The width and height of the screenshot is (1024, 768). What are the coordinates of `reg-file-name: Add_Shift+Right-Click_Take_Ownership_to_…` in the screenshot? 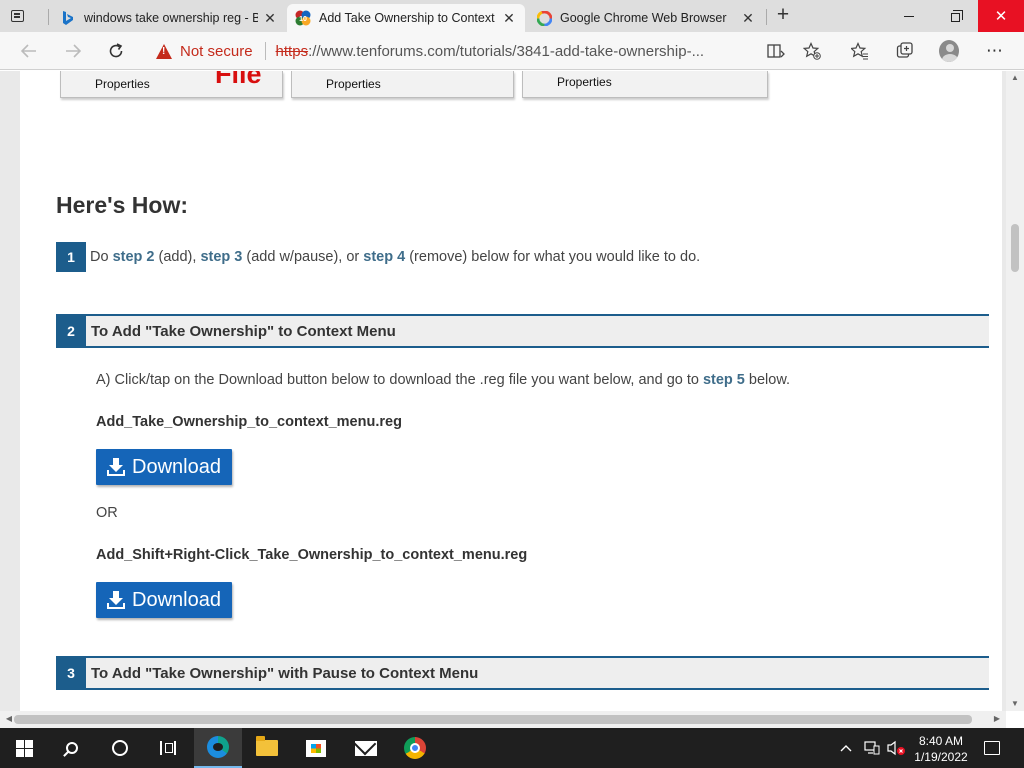 It's located at (312, 555).